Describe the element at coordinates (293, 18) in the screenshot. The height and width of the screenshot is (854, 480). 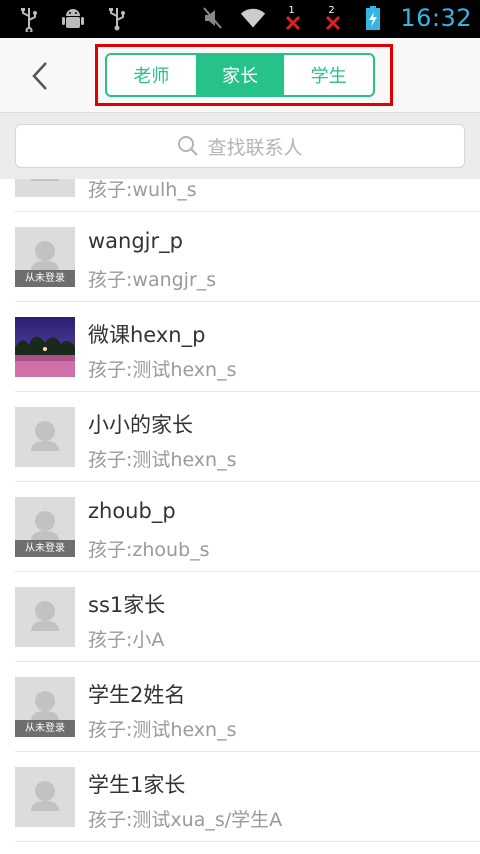
I see `signal-sim1-icon: 1` at that location.